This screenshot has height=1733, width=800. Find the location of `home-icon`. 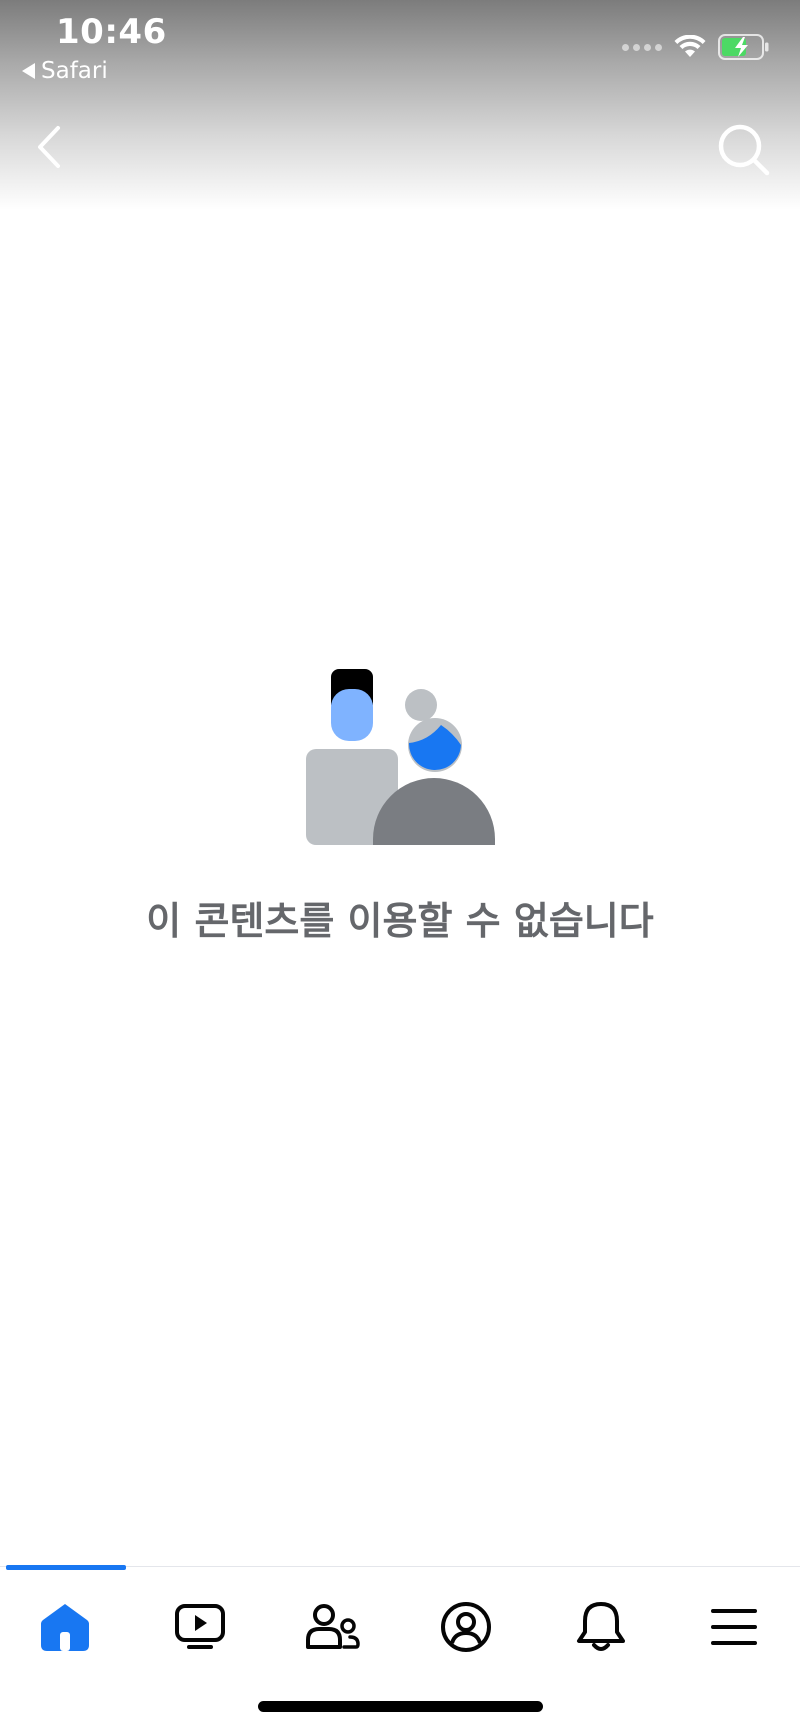

home-icon is located at coordinates (65, 1627).